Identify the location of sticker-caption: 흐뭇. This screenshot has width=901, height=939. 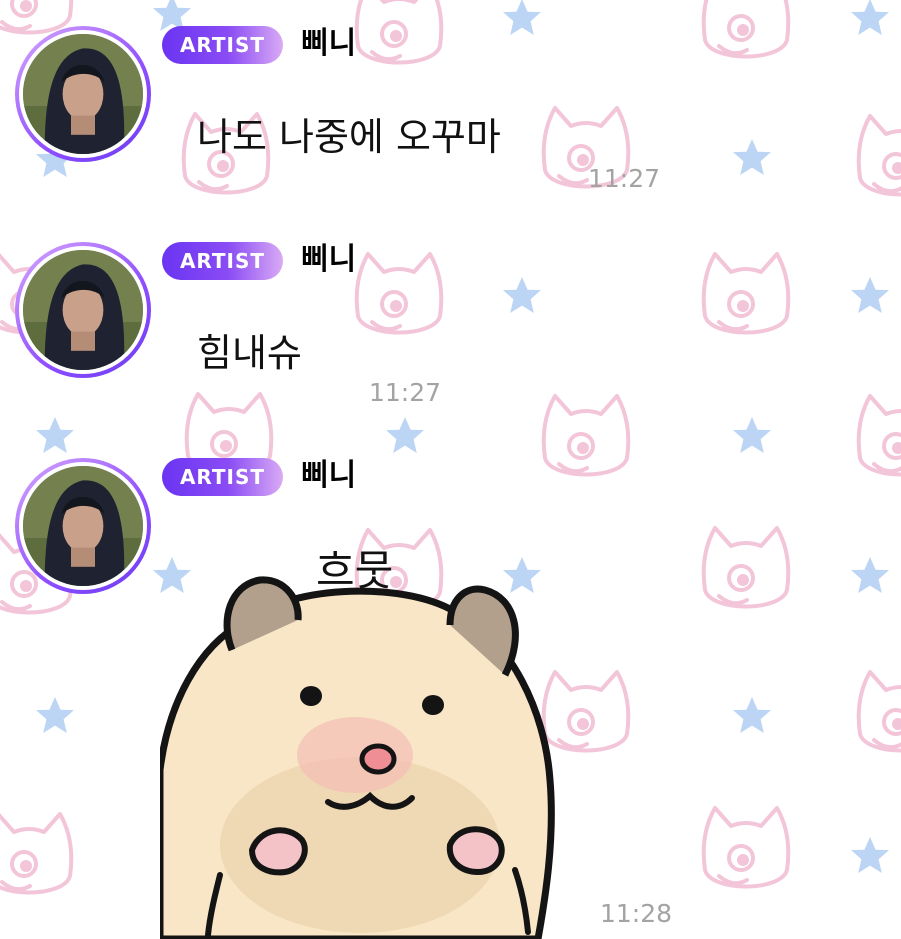
(355, 570).